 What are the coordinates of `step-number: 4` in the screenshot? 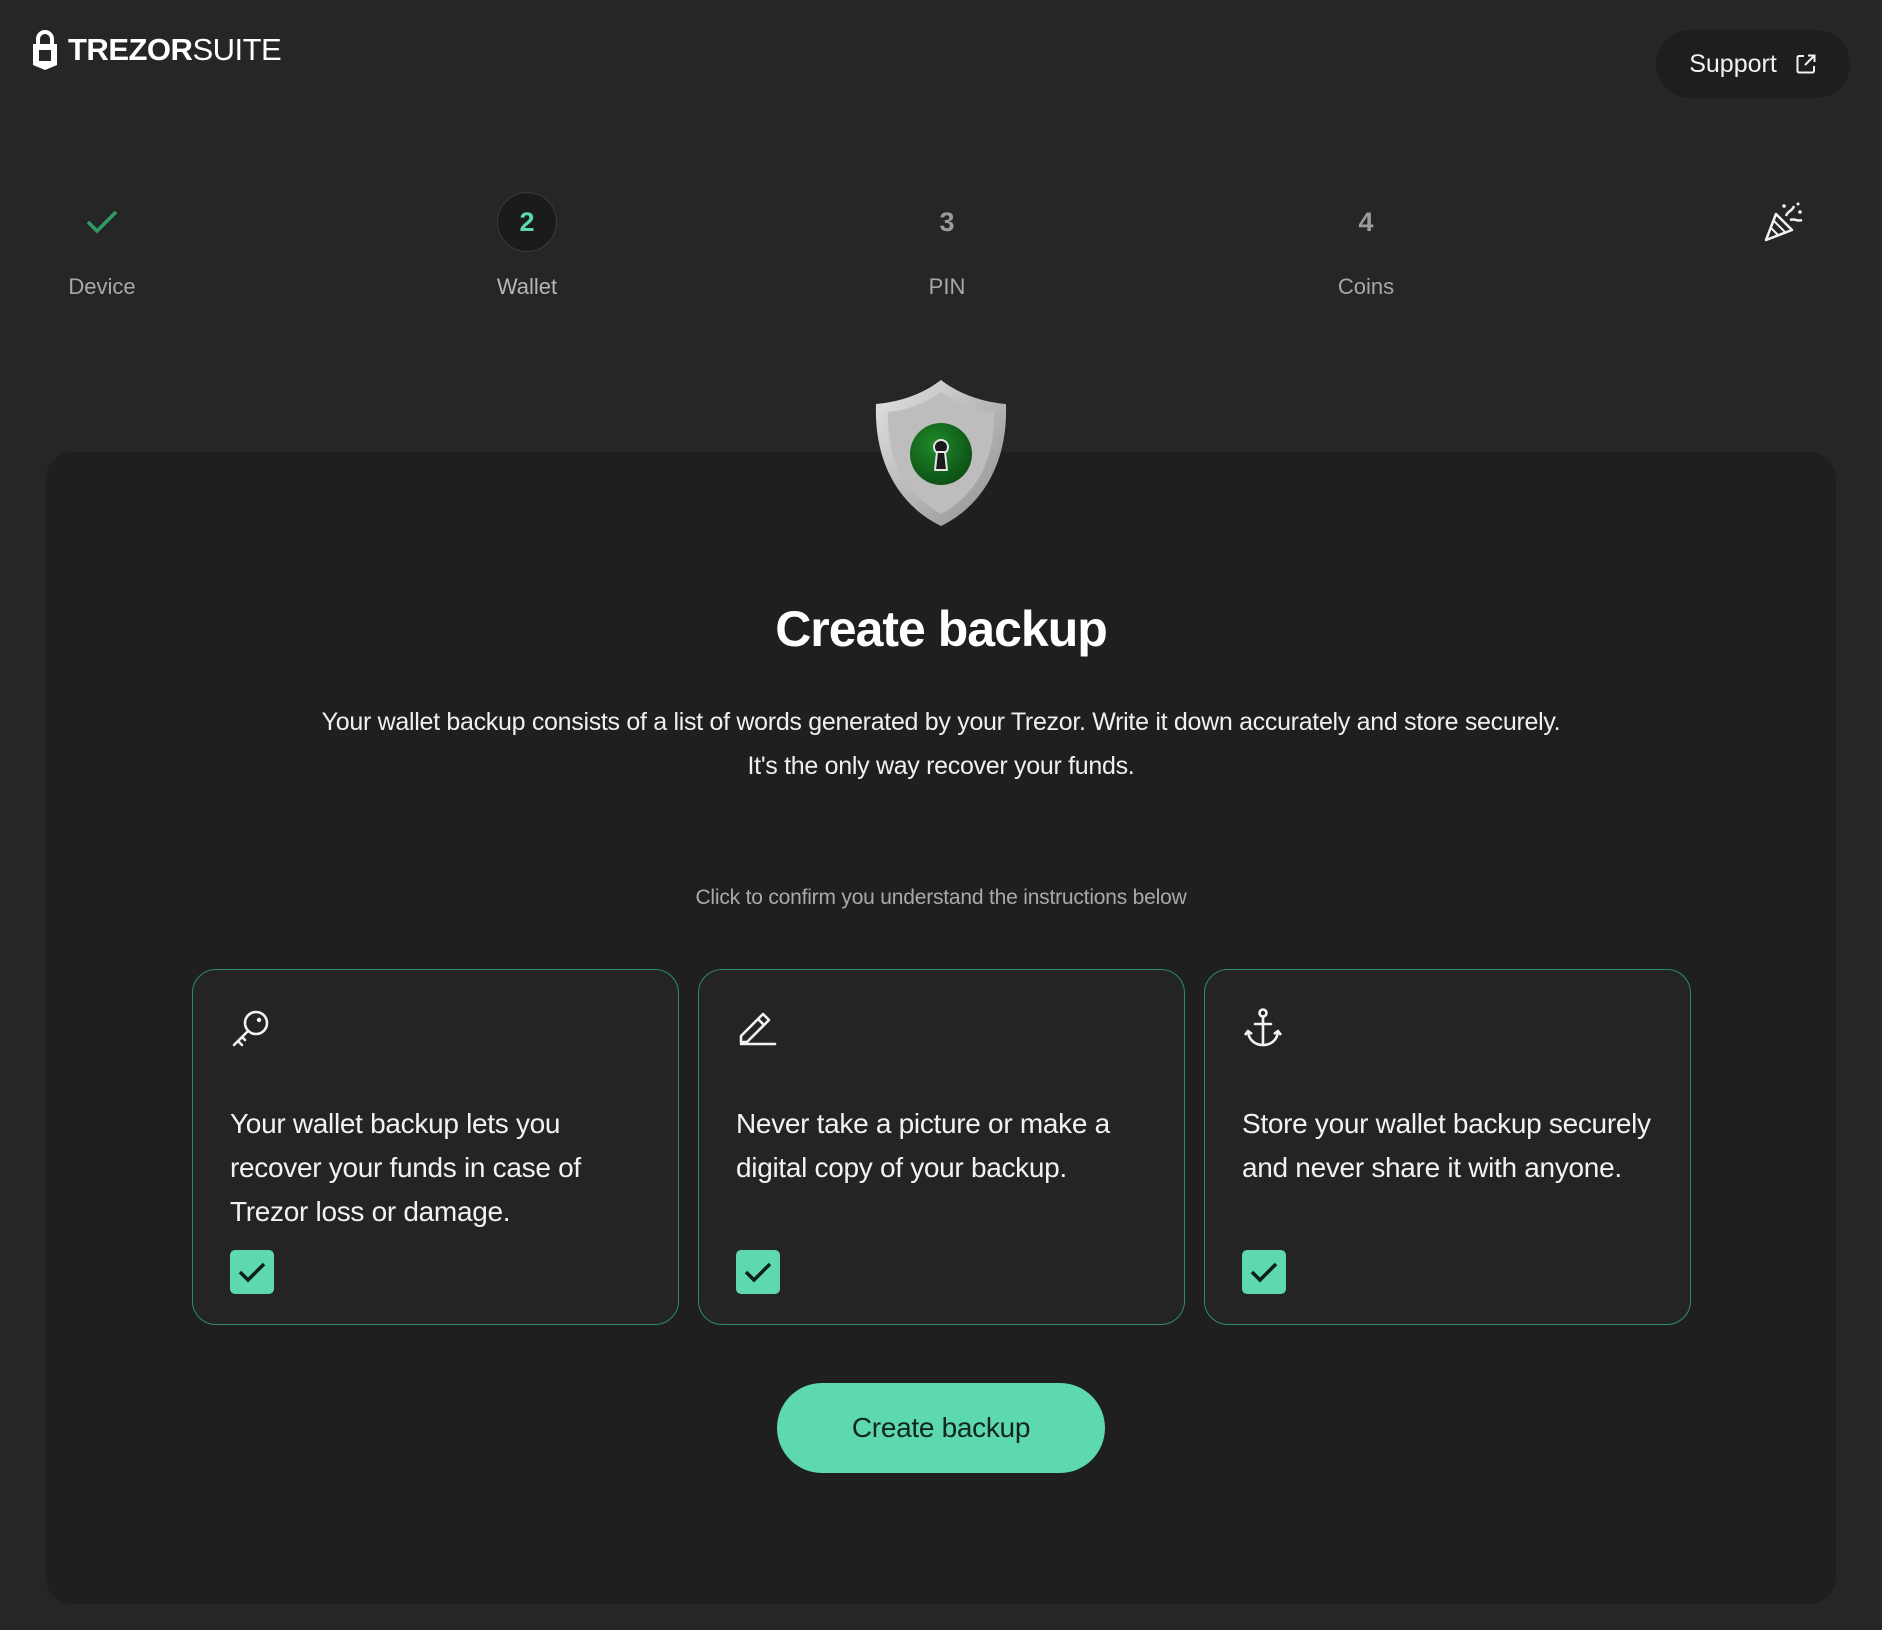 It's located at (1366, 221).